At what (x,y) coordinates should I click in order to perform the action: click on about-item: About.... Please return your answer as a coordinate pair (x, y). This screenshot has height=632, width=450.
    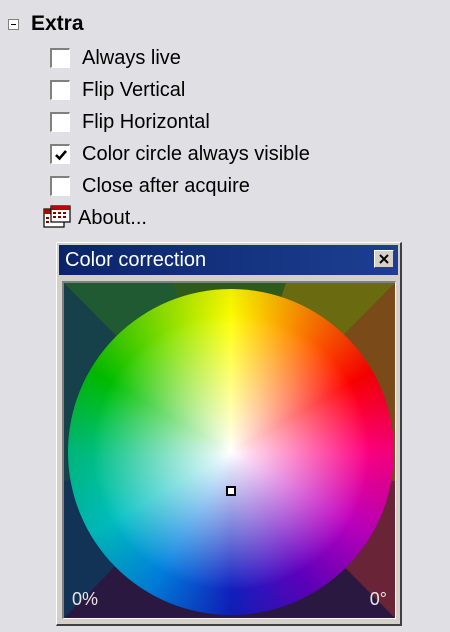
    Looking at the image, I should click on (94, 218).